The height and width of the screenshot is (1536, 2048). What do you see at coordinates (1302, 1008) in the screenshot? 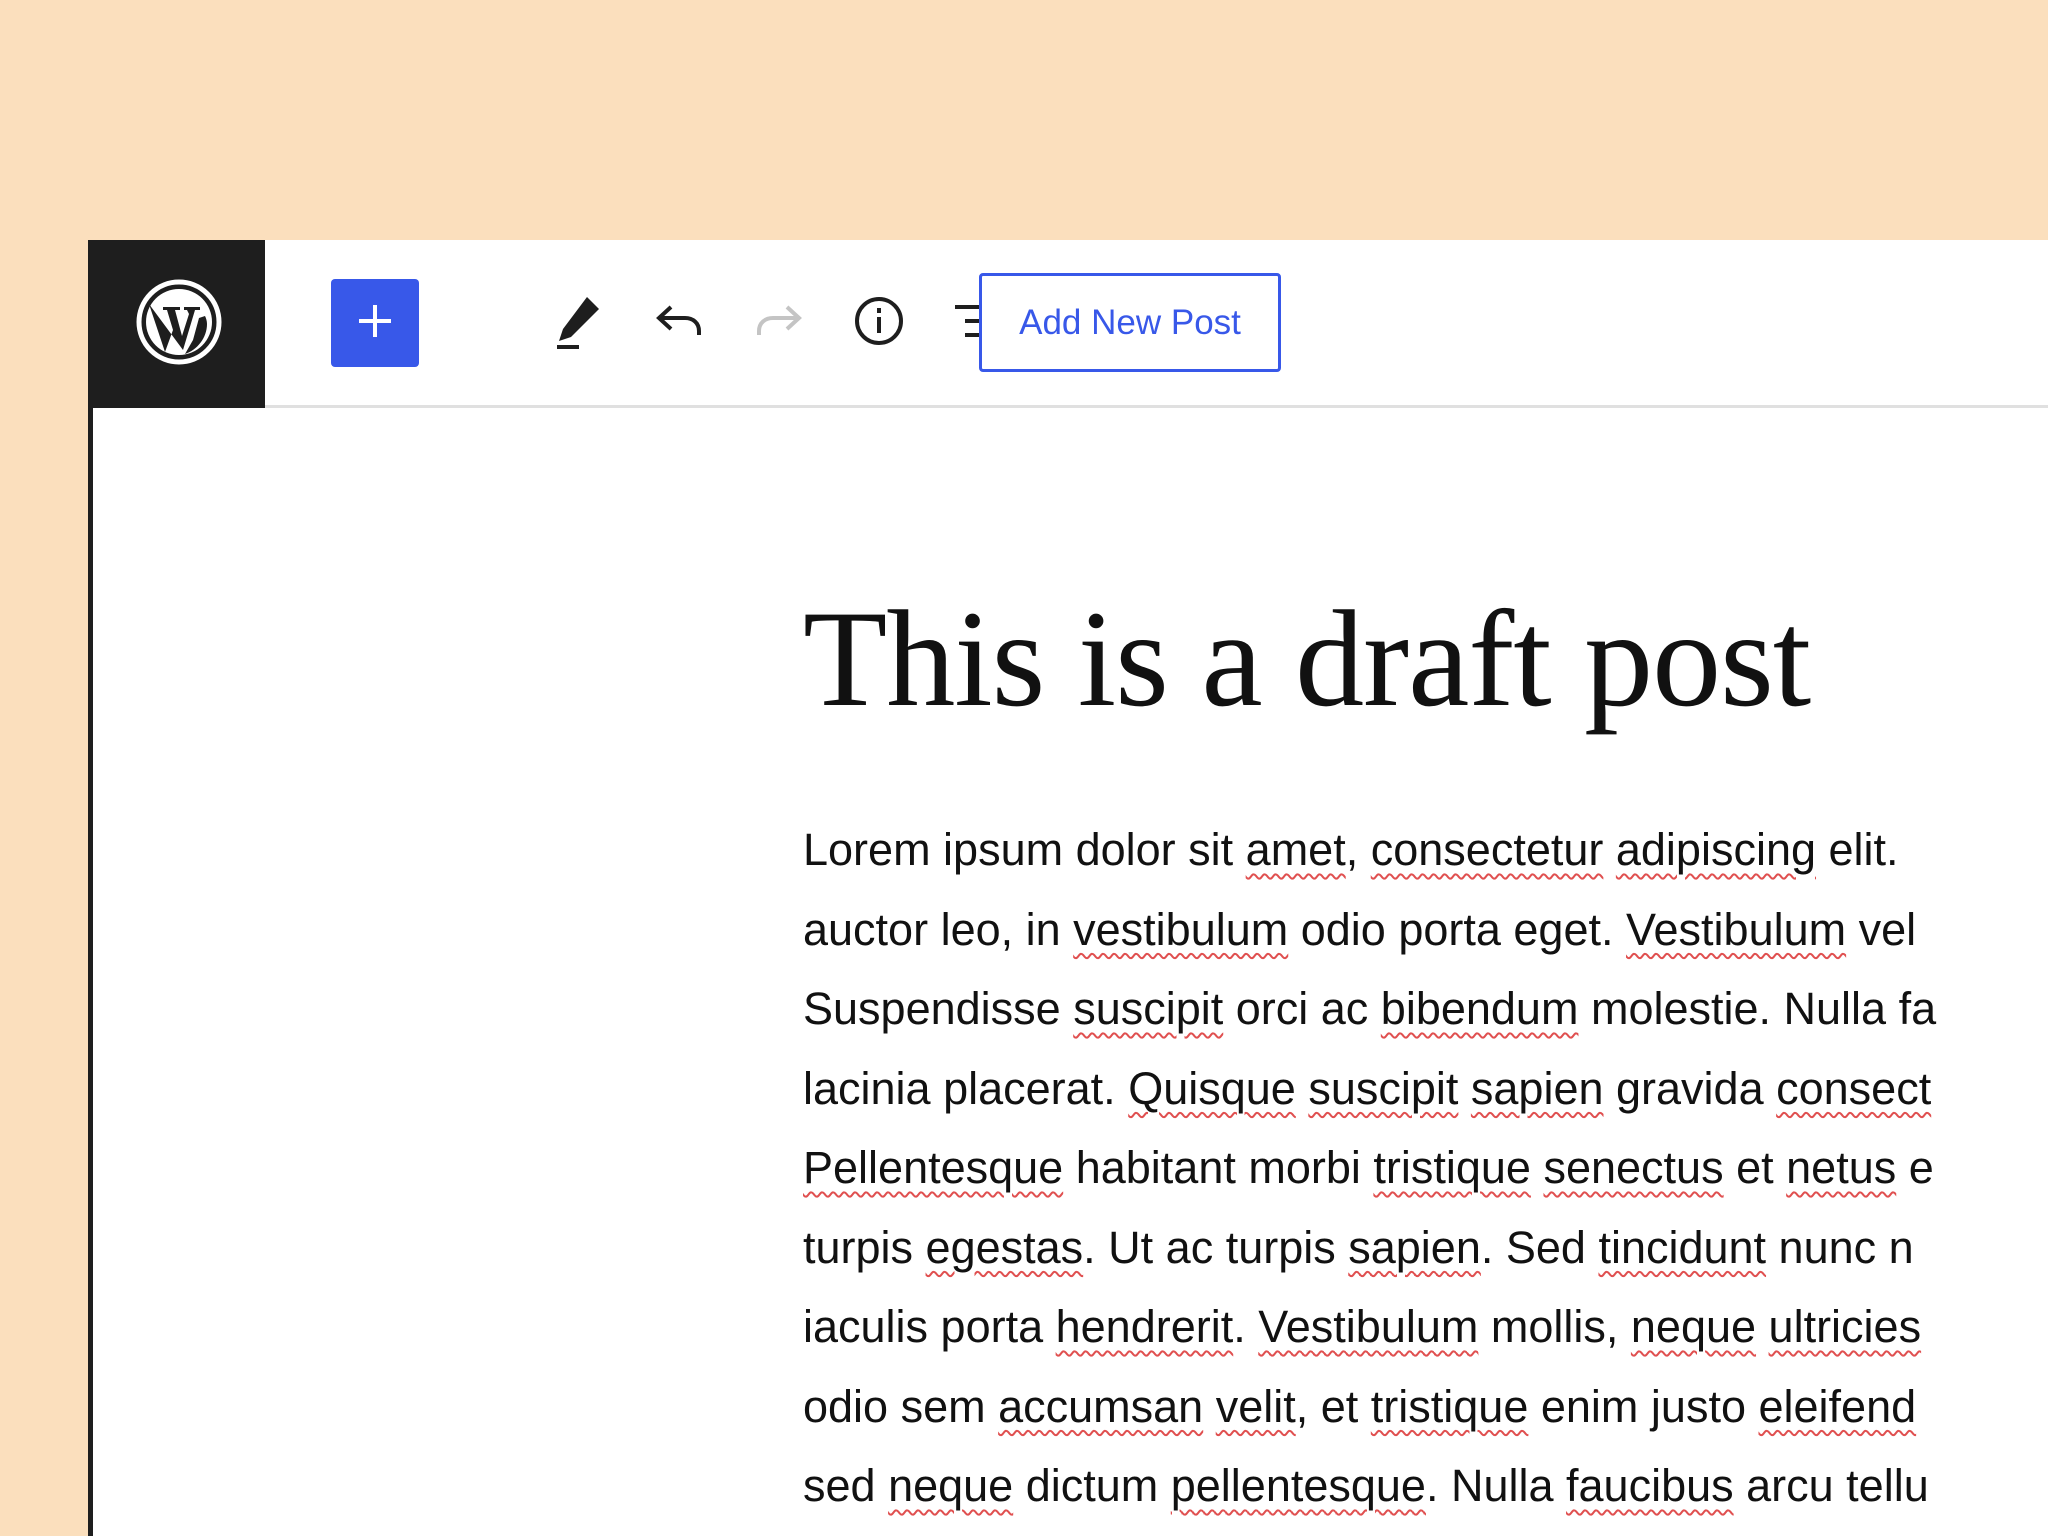
I see `text-segment: orci ac` at bounding box center [1302, 1008].